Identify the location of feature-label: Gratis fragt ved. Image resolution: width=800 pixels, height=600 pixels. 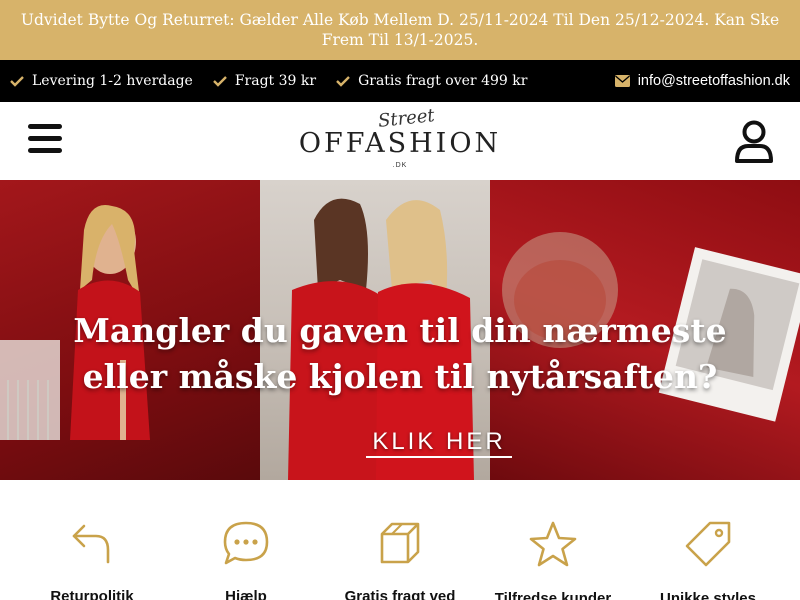
(400, 594).